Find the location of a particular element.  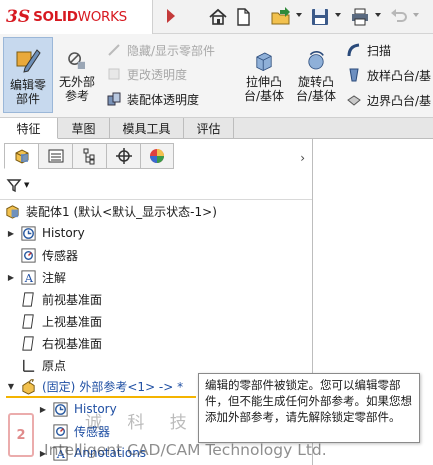

sweep-icon is located at coordinates (353, 50).